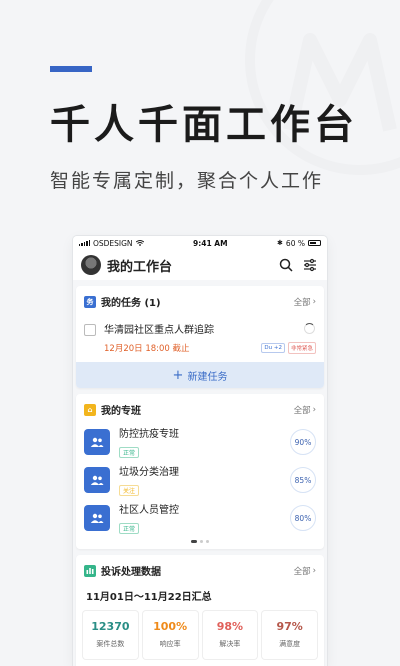 The image size is (400, 666). I want to click on hero-subhead: 智能专属定制，聚合个人工作, so click(187, 181).